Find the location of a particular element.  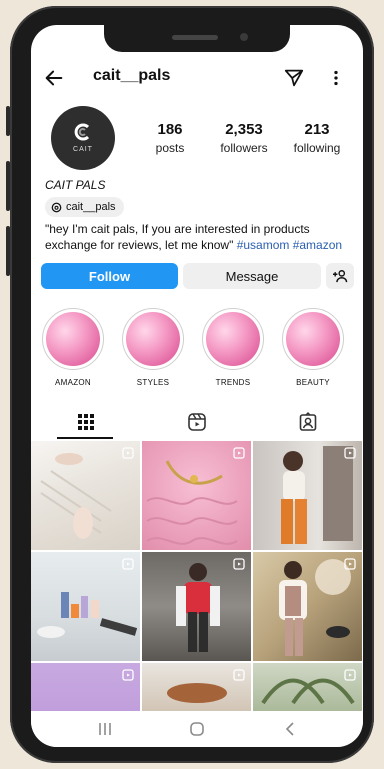

add-user-icon is located at coordinates (340, 276).